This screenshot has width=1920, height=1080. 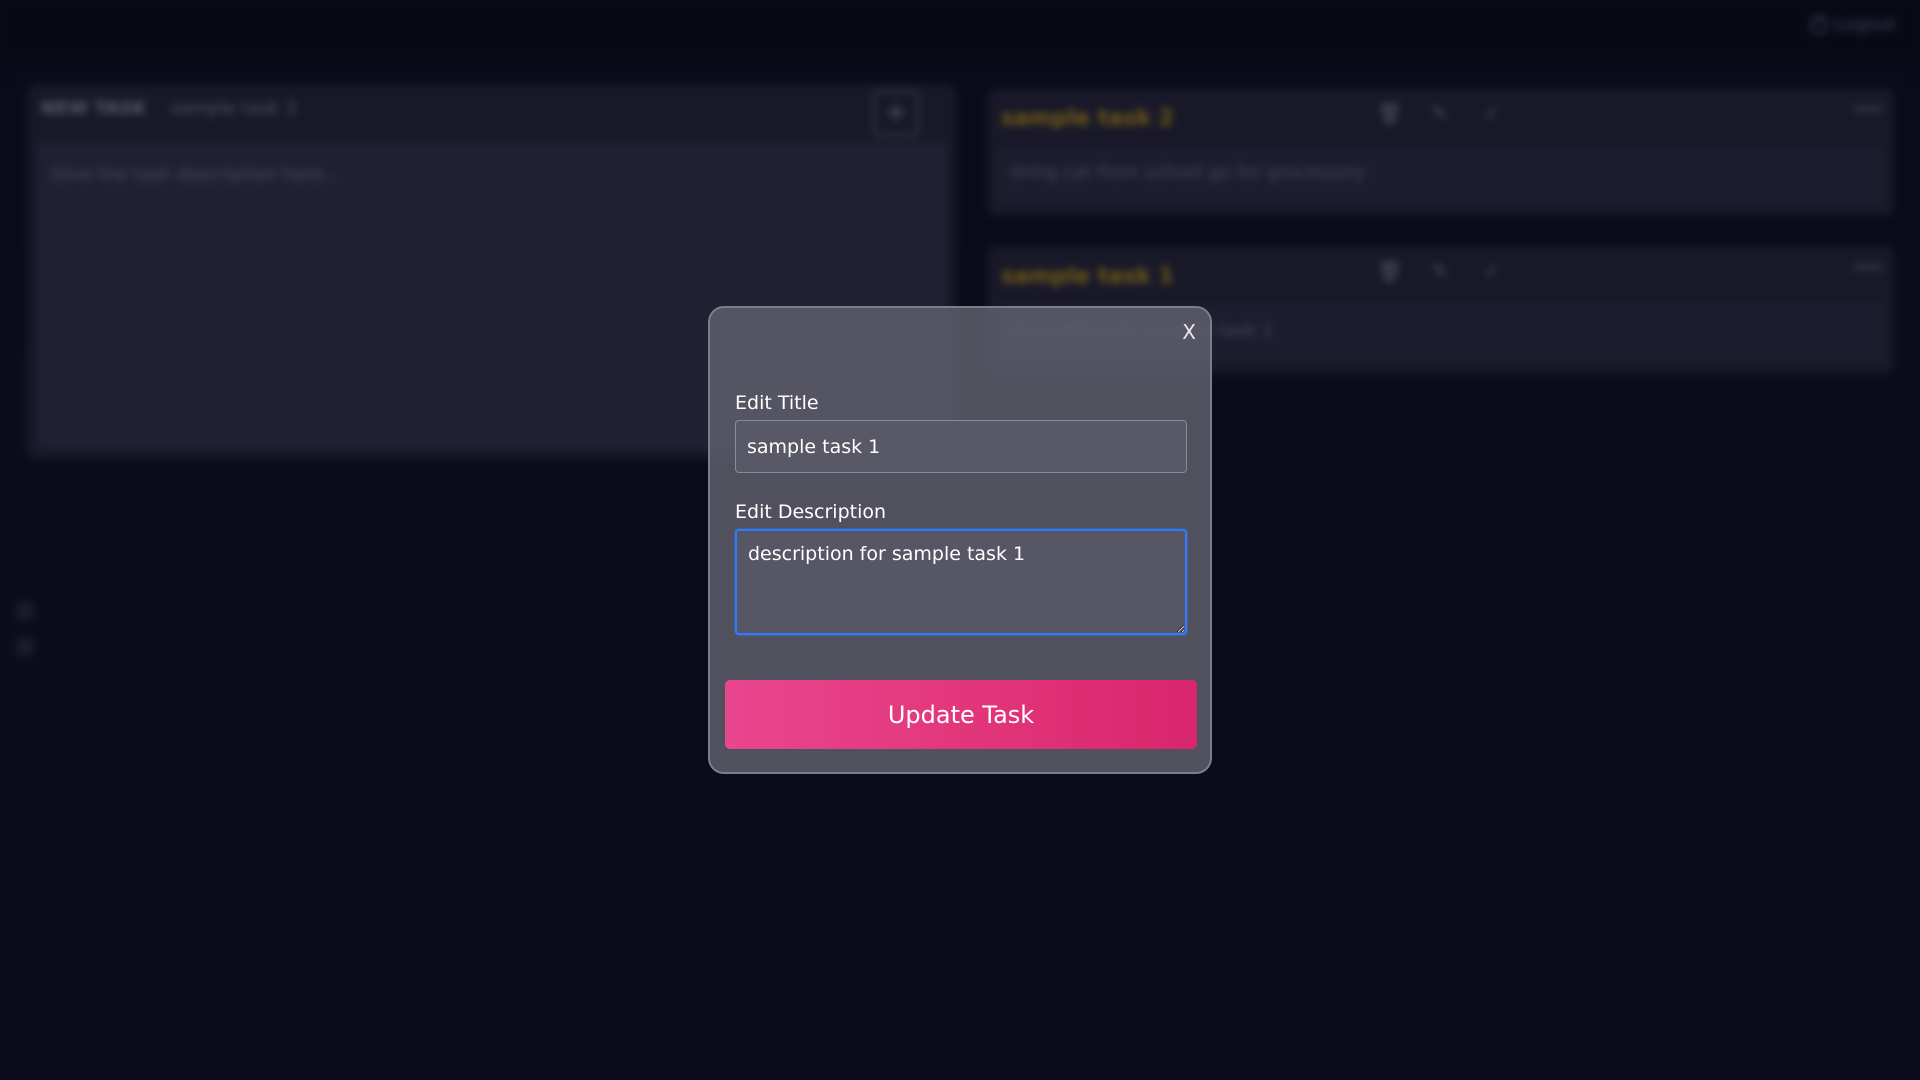 I want to click on edit-title-input, so click(x=961, y=446).